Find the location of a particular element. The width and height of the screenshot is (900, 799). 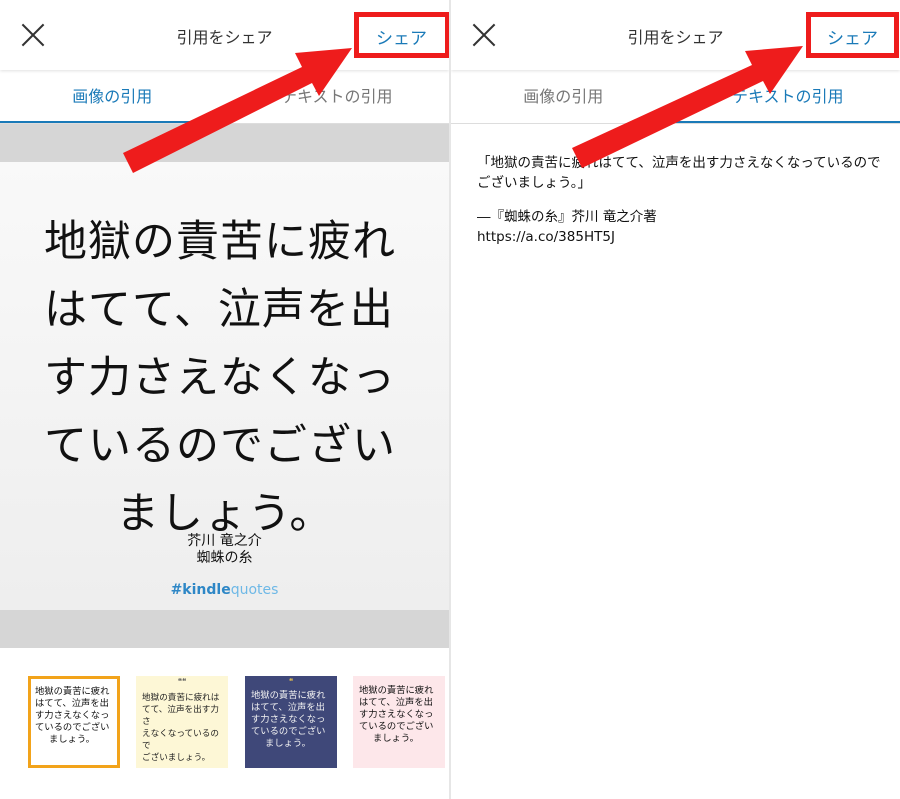

quote-book: 蜘蛛の糸 is located at coordinates (224, 558).